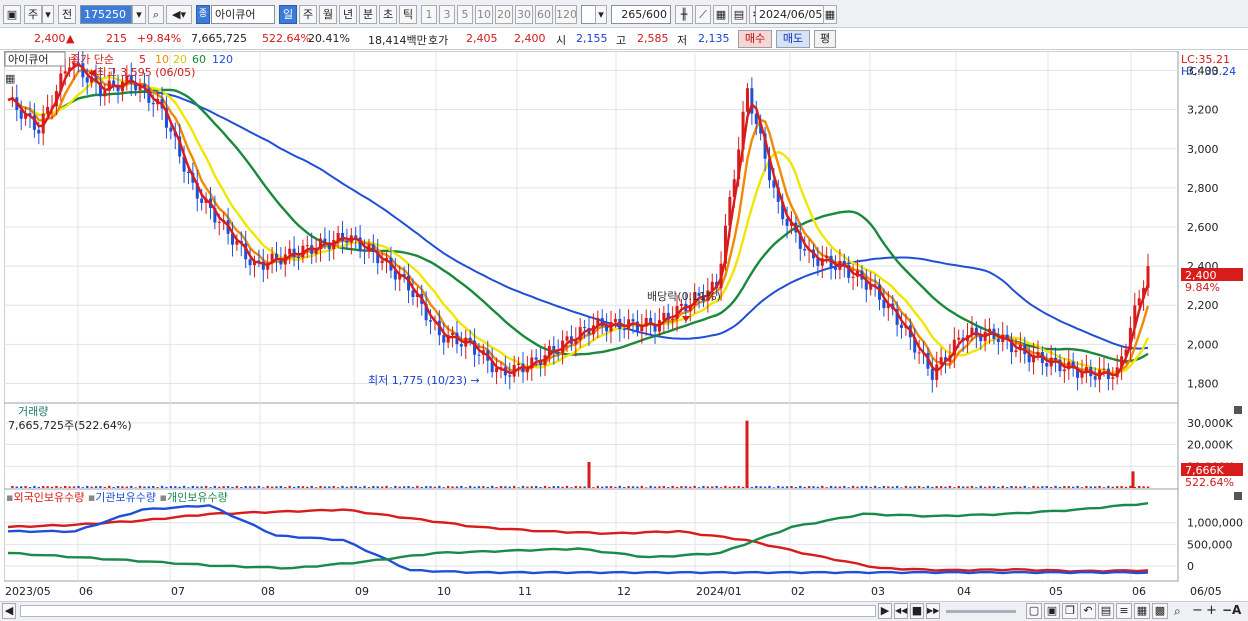 This screenshot has width=1248, height=621. I want to click on tab-second: 초, so click(388, 14).